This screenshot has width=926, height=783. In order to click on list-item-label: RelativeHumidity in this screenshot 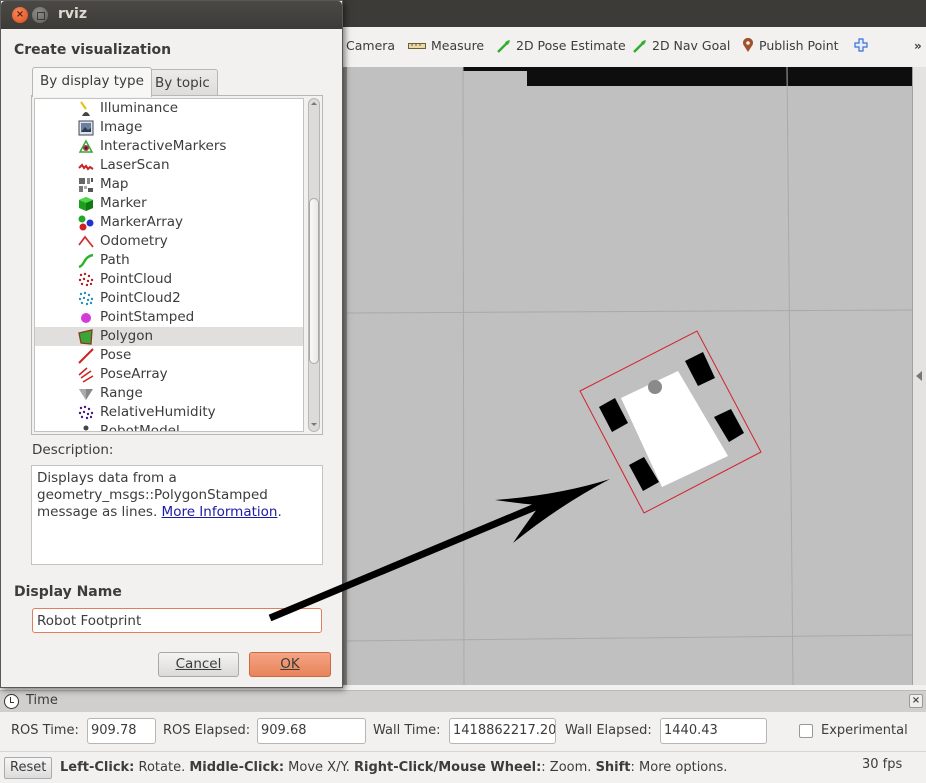, I will do `click(158, 412)`.